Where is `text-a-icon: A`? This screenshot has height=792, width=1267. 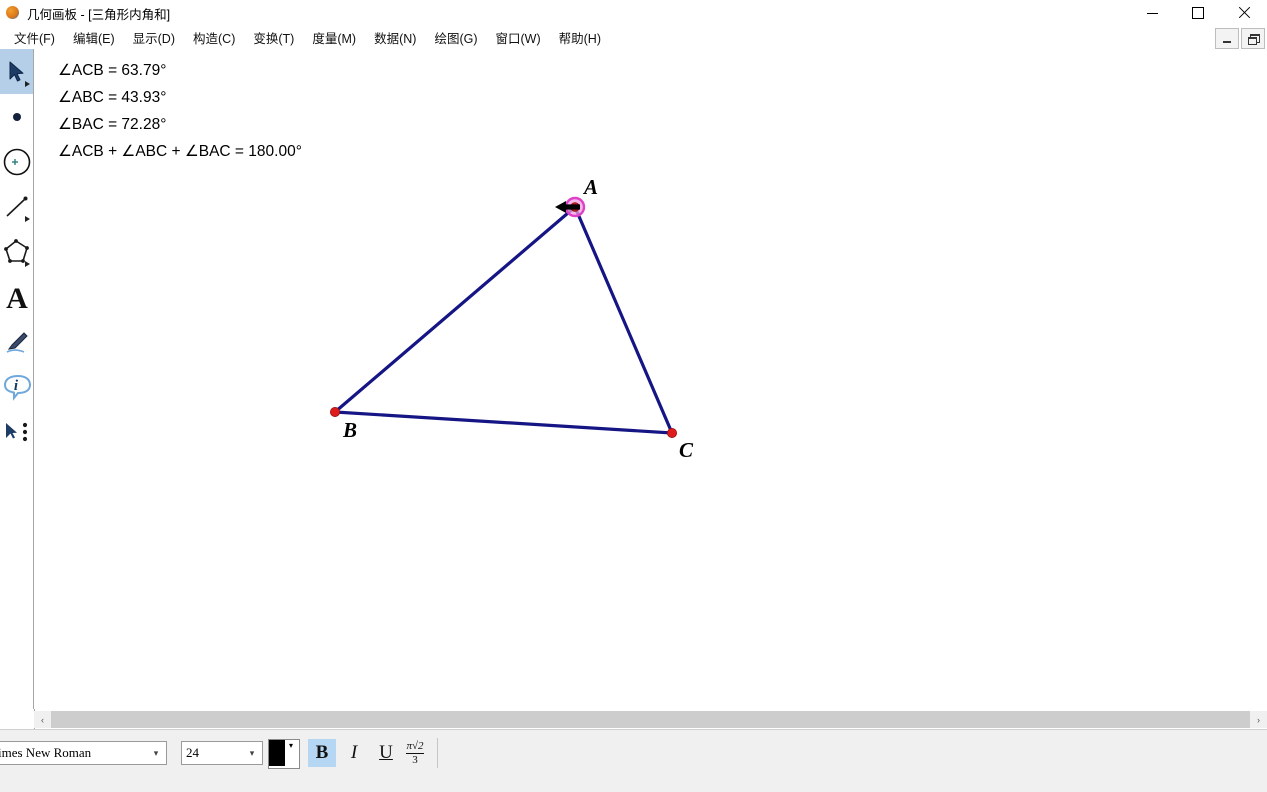 text-a-icon: A is located at coordinates (17, 297).